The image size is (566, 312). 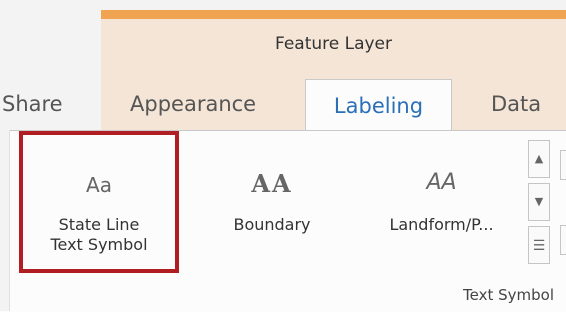 What do you see at coordinates (193, 104) in the screenshot?
I see `tab-appearance: Appearance` at bounding box center [193, 104].